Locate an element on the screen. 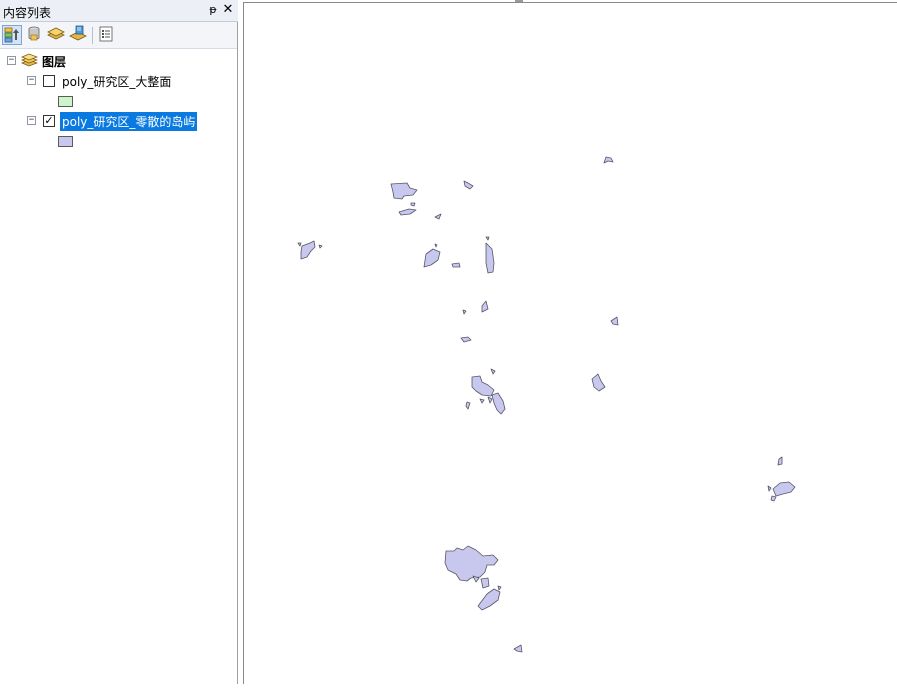 The height and width of the screenshot is (688, 897). options-list-icon is located at coordinates (106, 34).